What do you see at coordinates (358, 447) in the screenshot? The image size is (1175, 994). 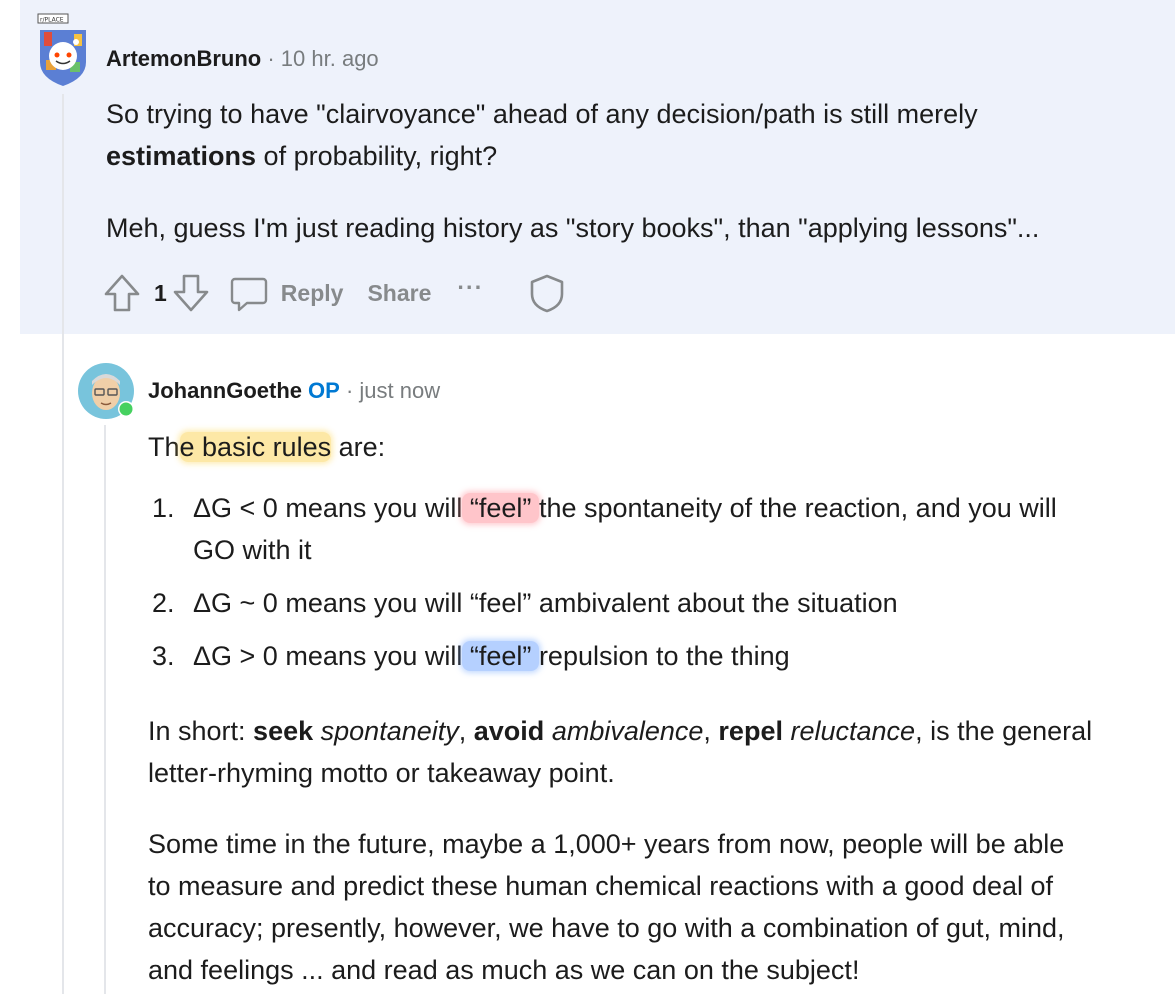 I see `text: are:` at bounding box center [358, 447].